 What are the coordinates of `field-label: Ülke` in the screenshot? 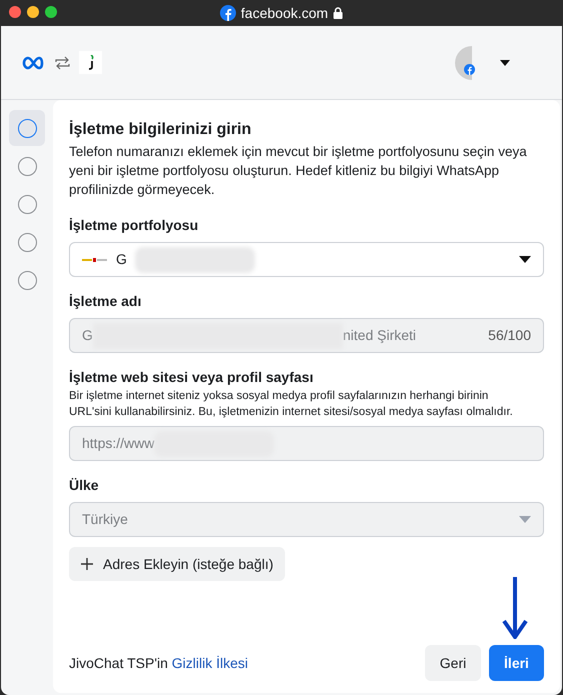 It's located at (84, 485).